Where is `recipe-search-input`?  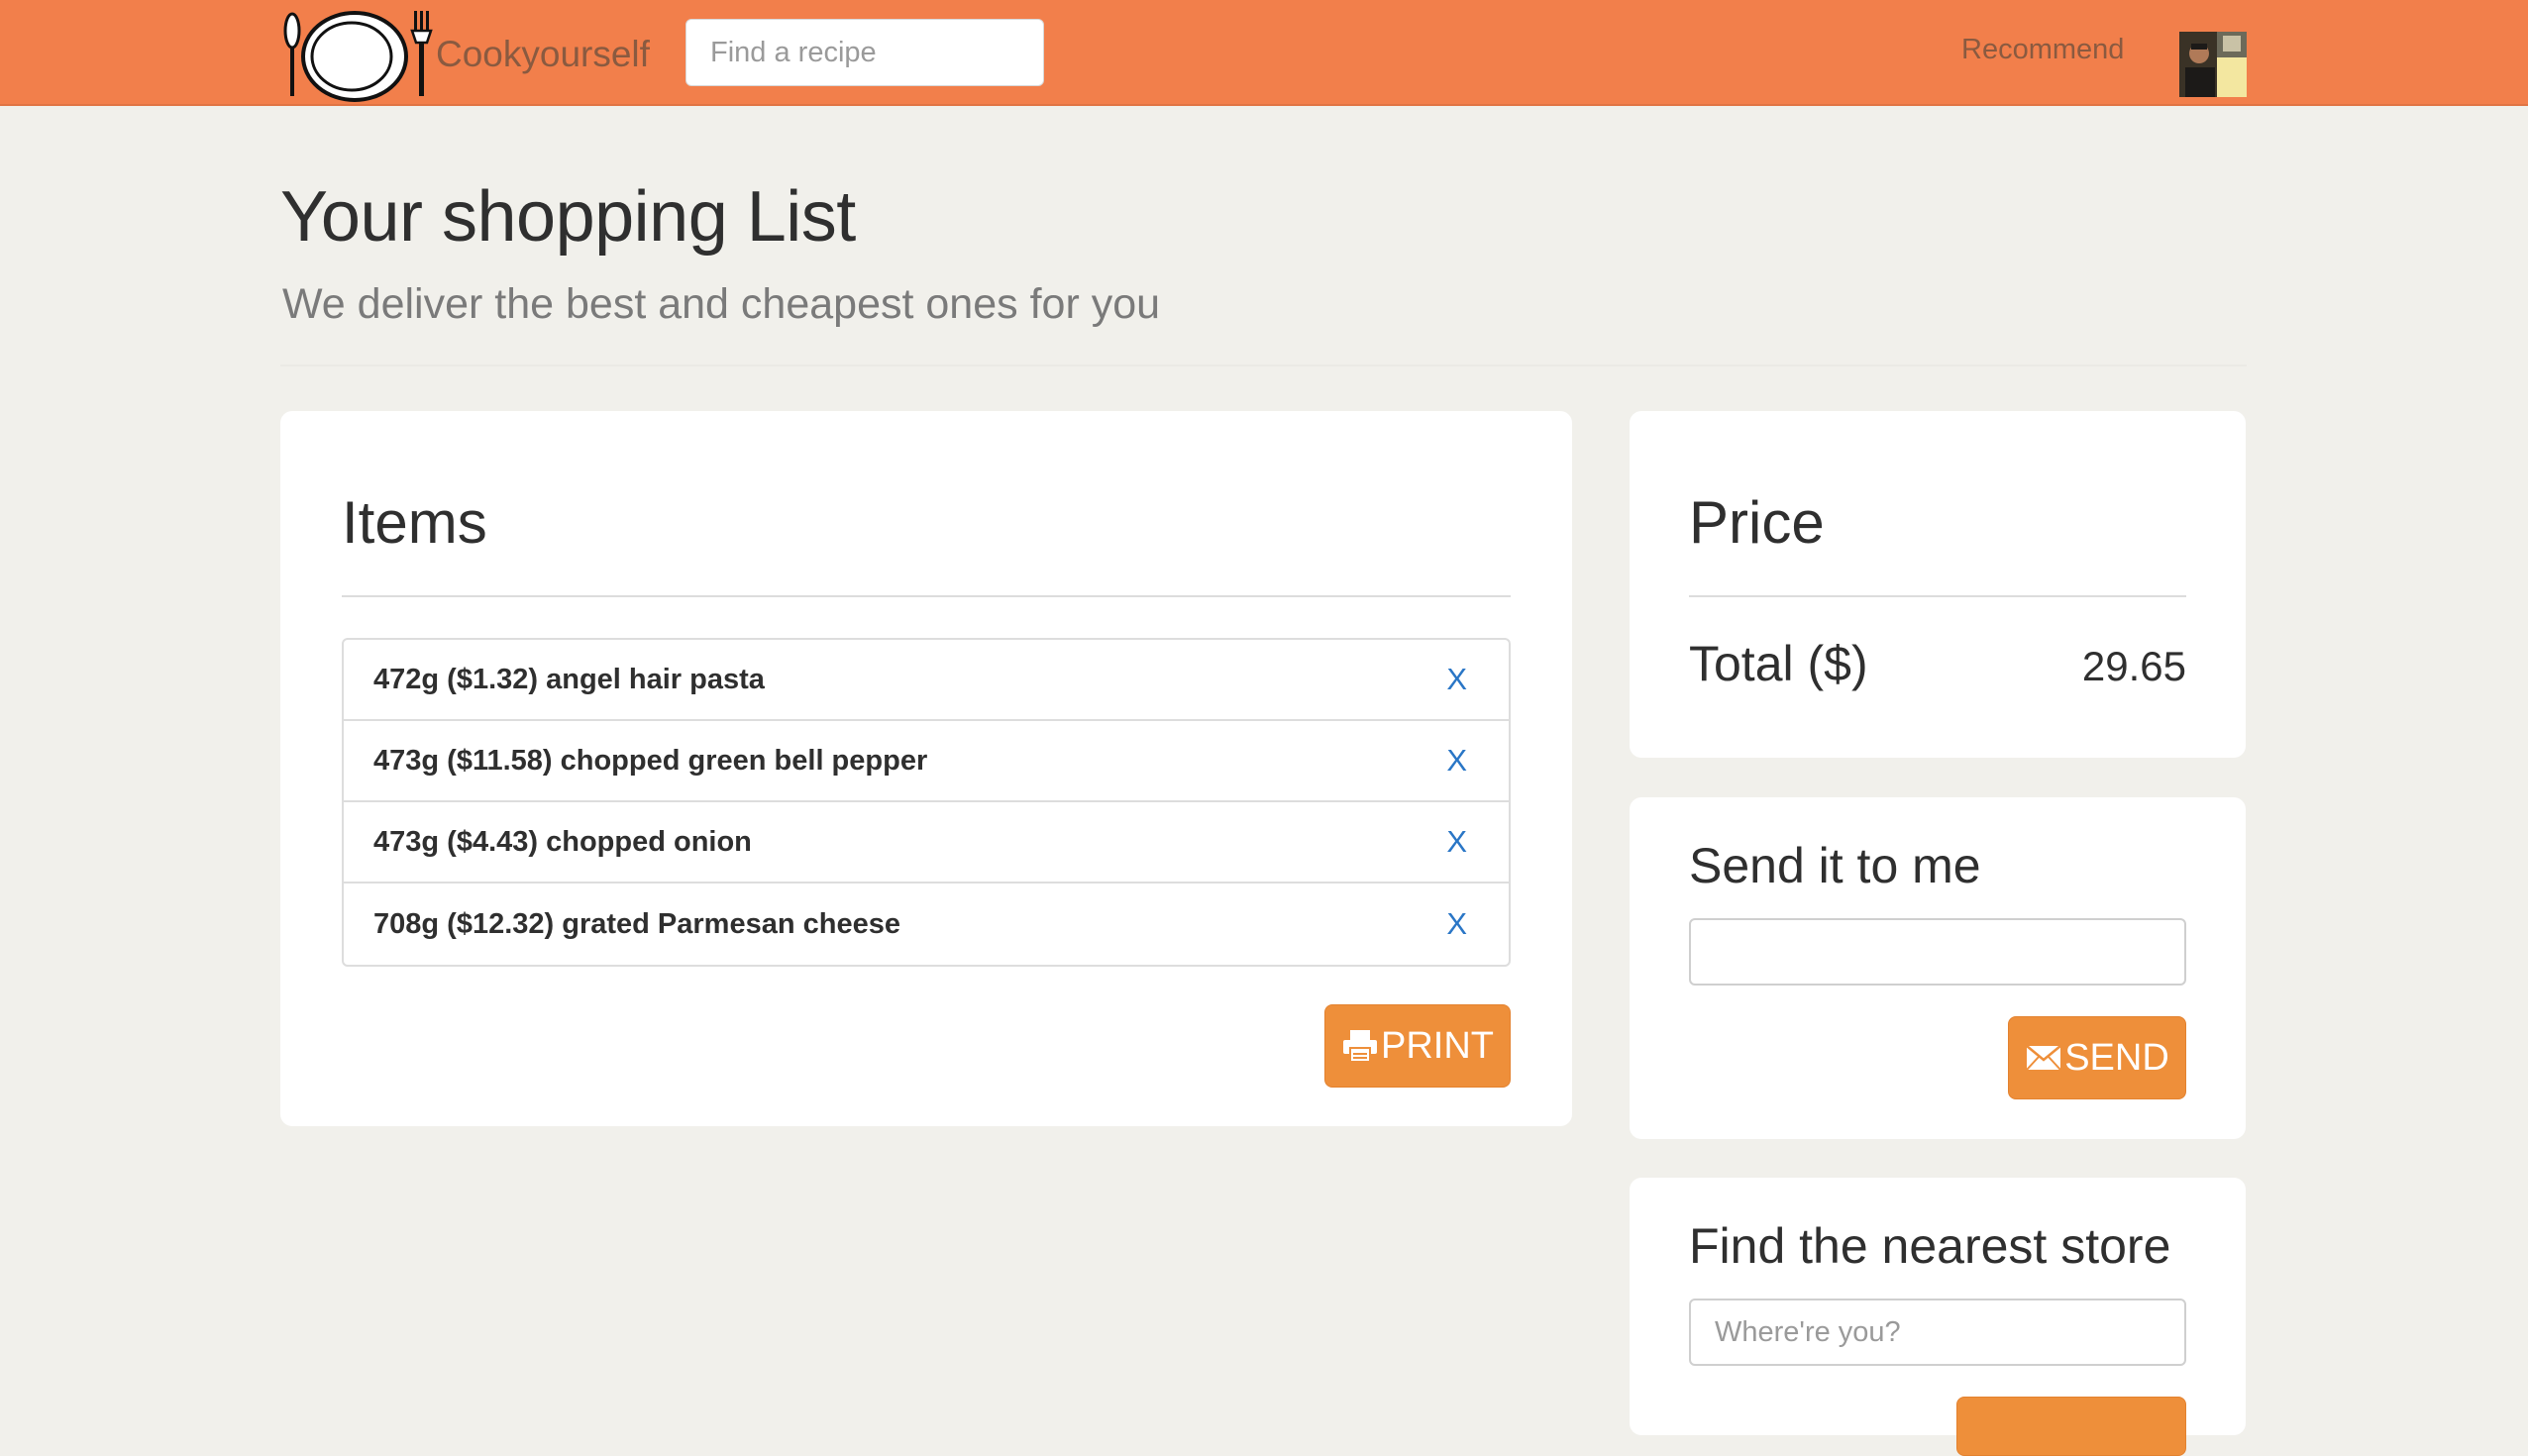
recipe-search-input is located at coordinates (864, 52).